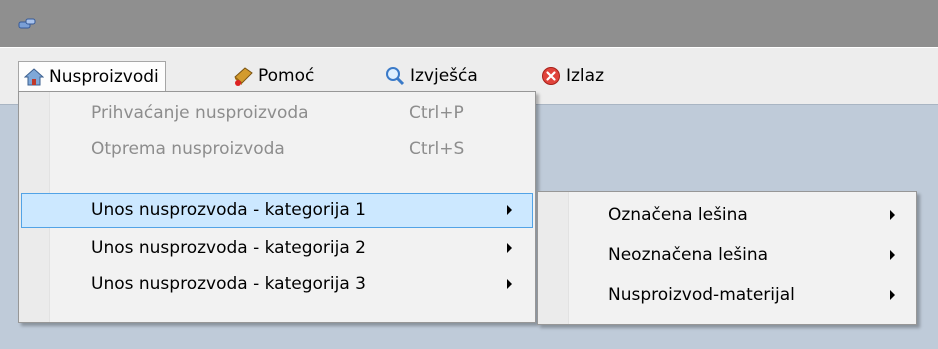 This screenshot has height=349, width=938. Describe the element at coordinates (688, 255) in the screenshot. I see `submenu-item-label: Neoznačena lešina` at that location.